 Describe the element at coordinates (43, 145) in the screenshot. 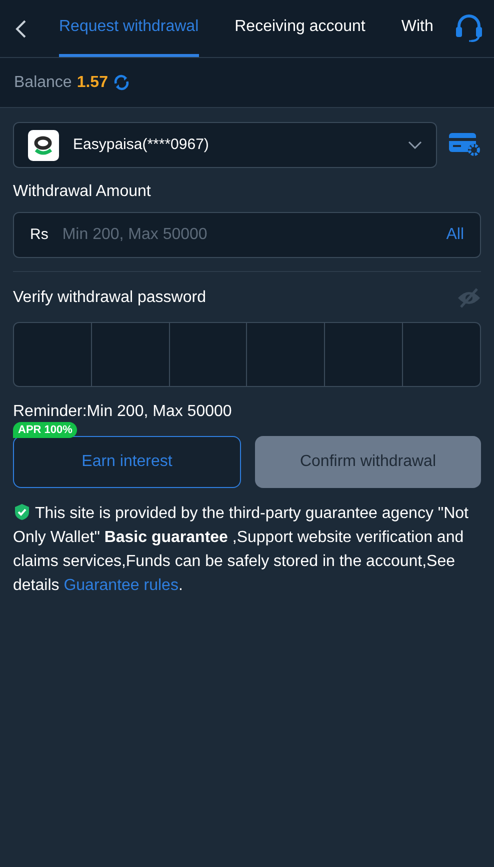

I see `wallet-logo-icon` at that location.